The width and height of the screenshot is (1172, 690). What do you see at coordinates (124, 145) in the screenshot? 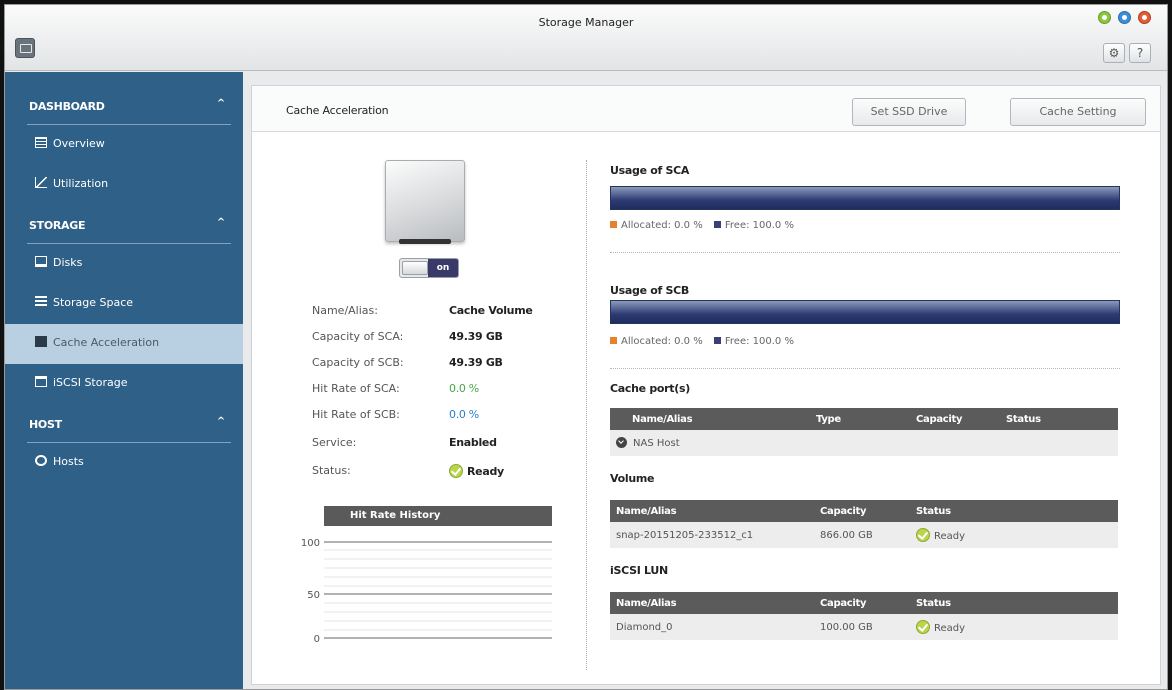
I see `sidebar-item-overview: Overview` at bounding box center [124, 145].